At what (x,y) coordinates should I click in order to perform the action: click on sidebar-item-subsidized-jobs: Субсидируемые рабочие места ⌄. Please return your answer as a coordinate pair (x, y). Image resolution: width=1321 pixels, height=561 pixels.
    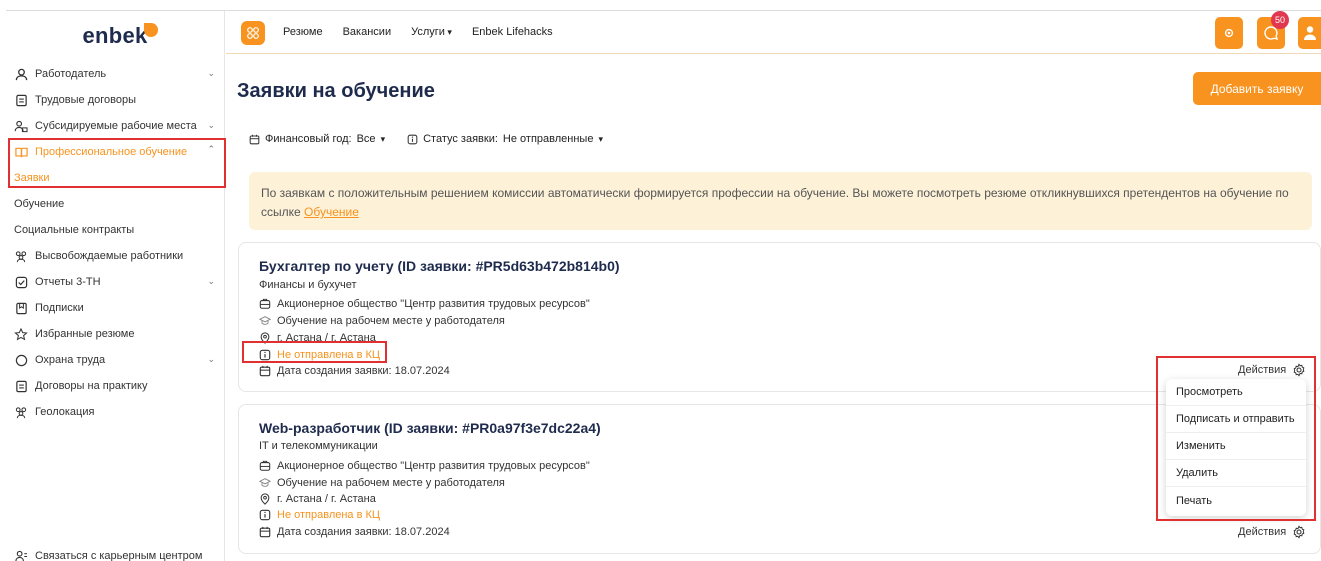
    Looking at the image, I should click on (115, 126).